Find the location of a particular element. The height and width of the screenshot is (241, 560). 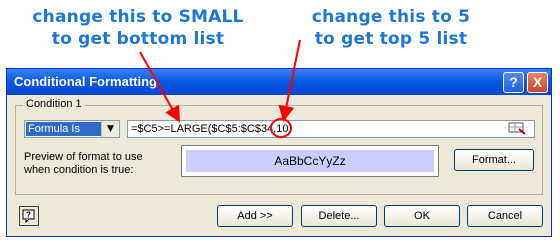

condition-type-select: Formula Is ▼ is located at coordinates (72, 129).